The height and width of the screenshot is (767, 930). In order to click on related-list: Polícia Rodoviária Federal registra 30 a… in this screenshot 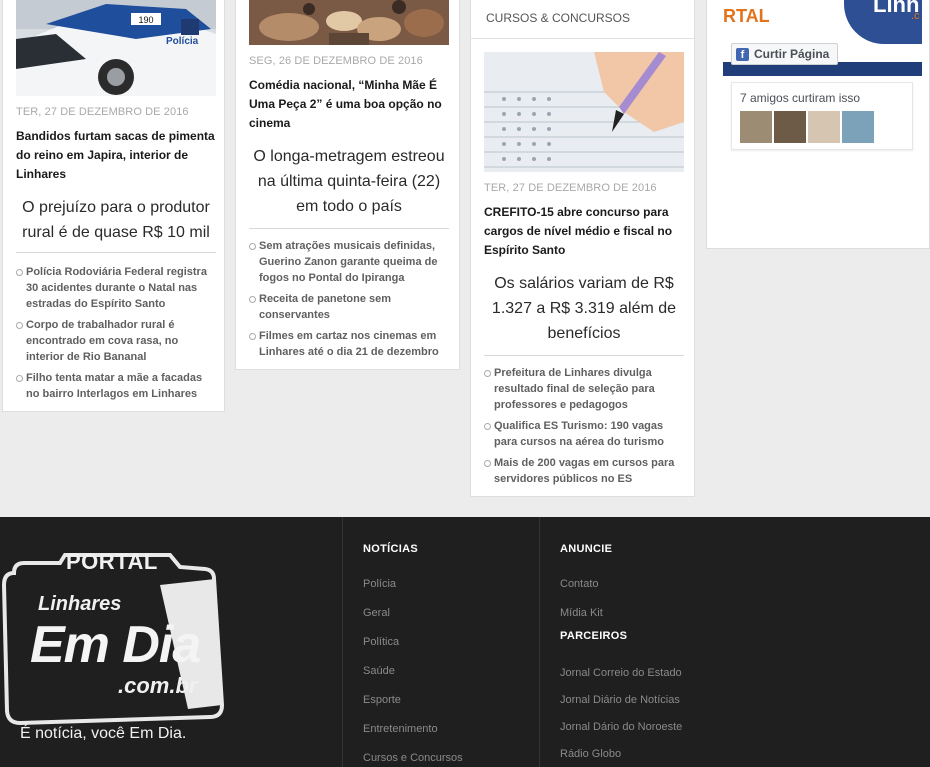, I will do `click(116, 335)`.